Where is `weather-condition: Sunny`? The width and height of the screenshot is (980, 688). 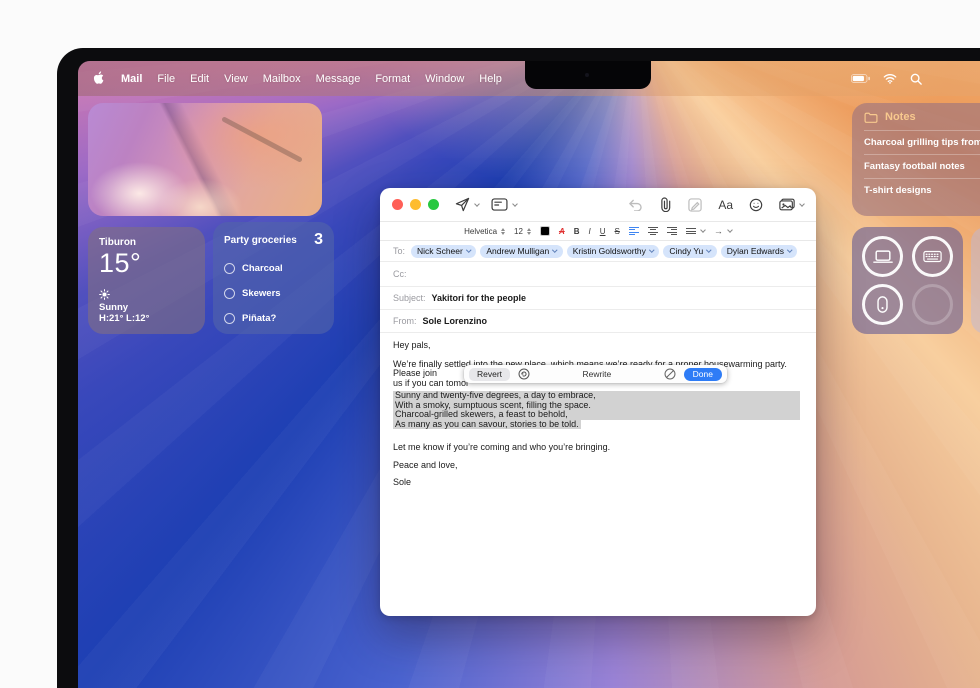
weather-condition: Sunny is located at coordinates (114, 307).